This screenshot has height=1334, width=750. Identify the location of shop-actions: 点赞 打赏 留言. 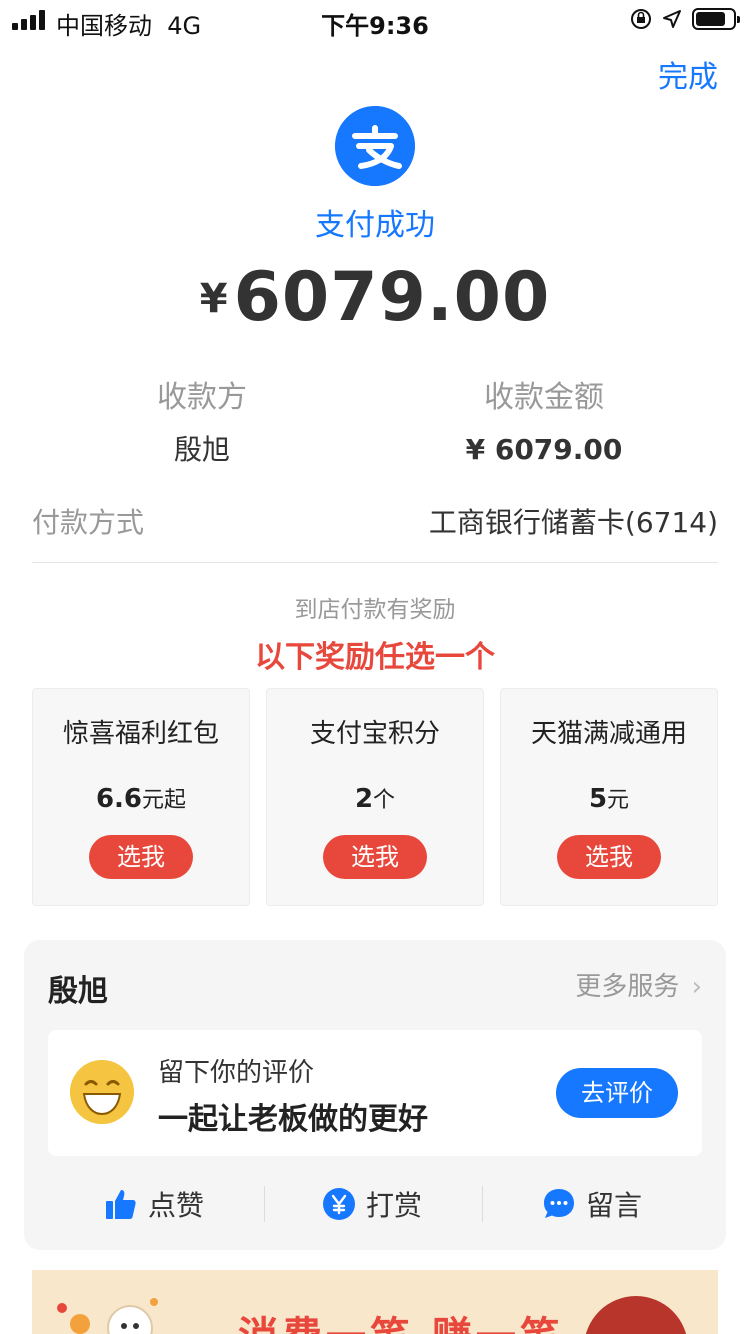
(375, 1204).